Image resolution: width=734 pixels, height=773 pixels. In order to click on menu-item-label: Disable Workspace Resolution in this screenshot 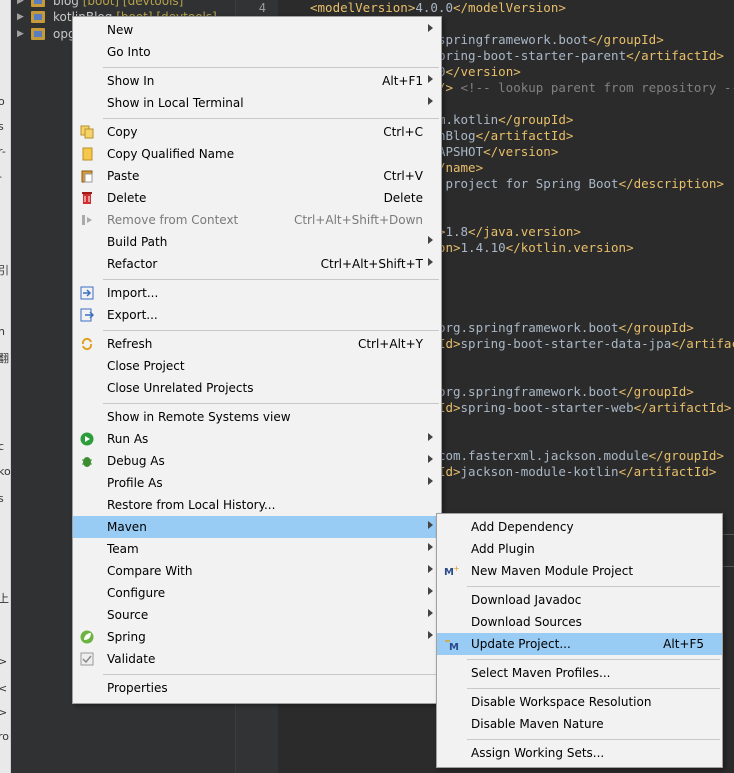, I will do `click(561, 702)`.